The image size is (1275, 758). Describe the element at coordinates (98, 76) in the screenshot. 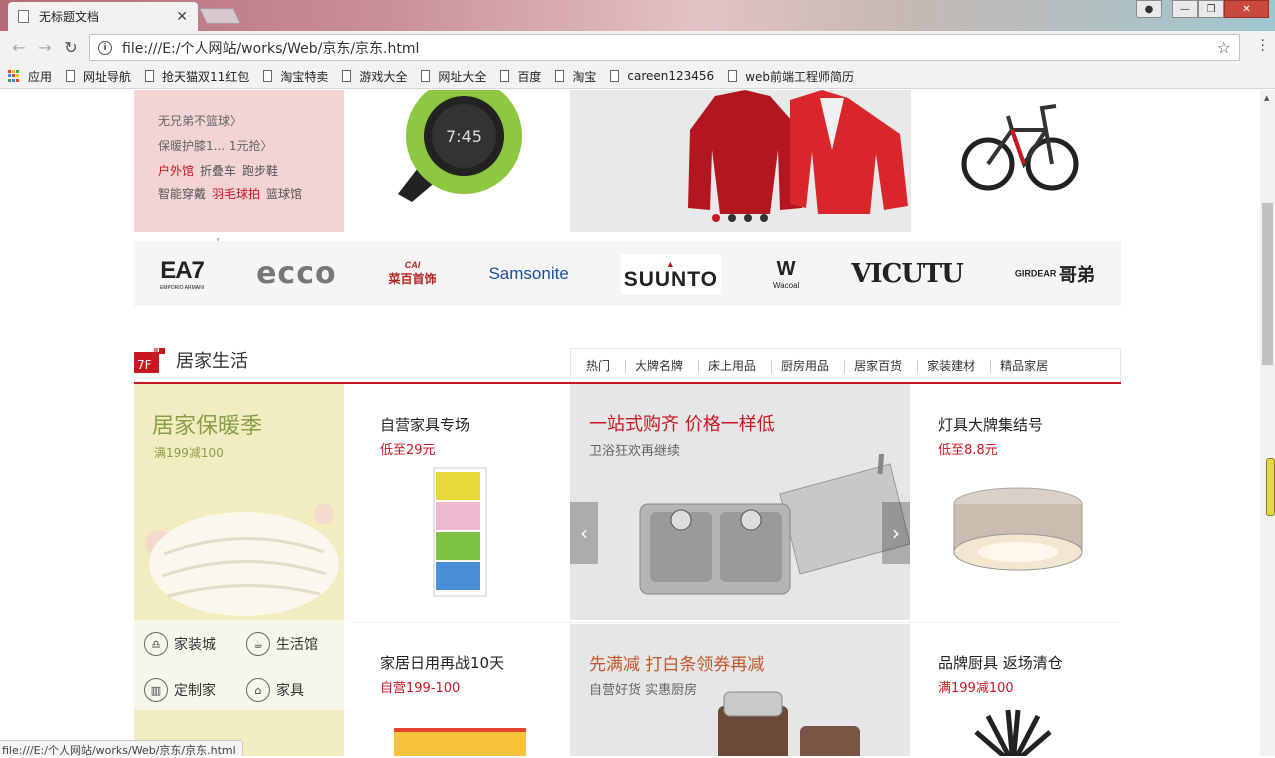

I see `bookmark-item: 网址导航` at that location.